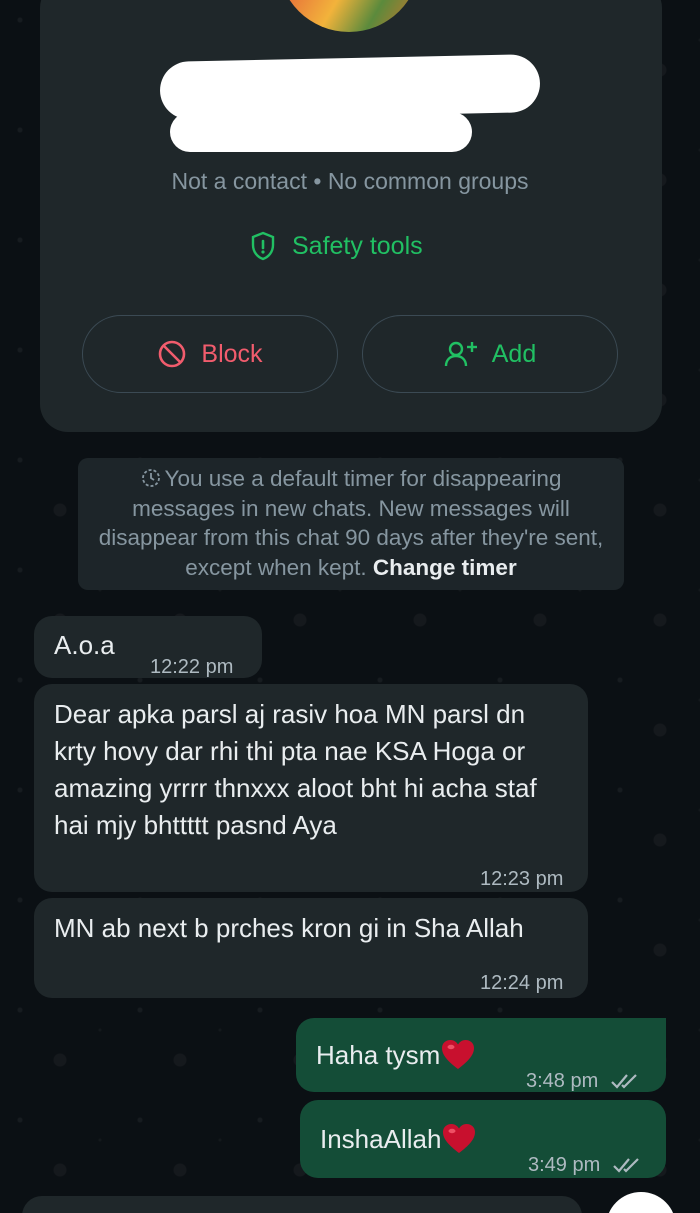 The height and width of the screenshot is (1213, 700). I want to click on add-label: Add, so click(514, 353).